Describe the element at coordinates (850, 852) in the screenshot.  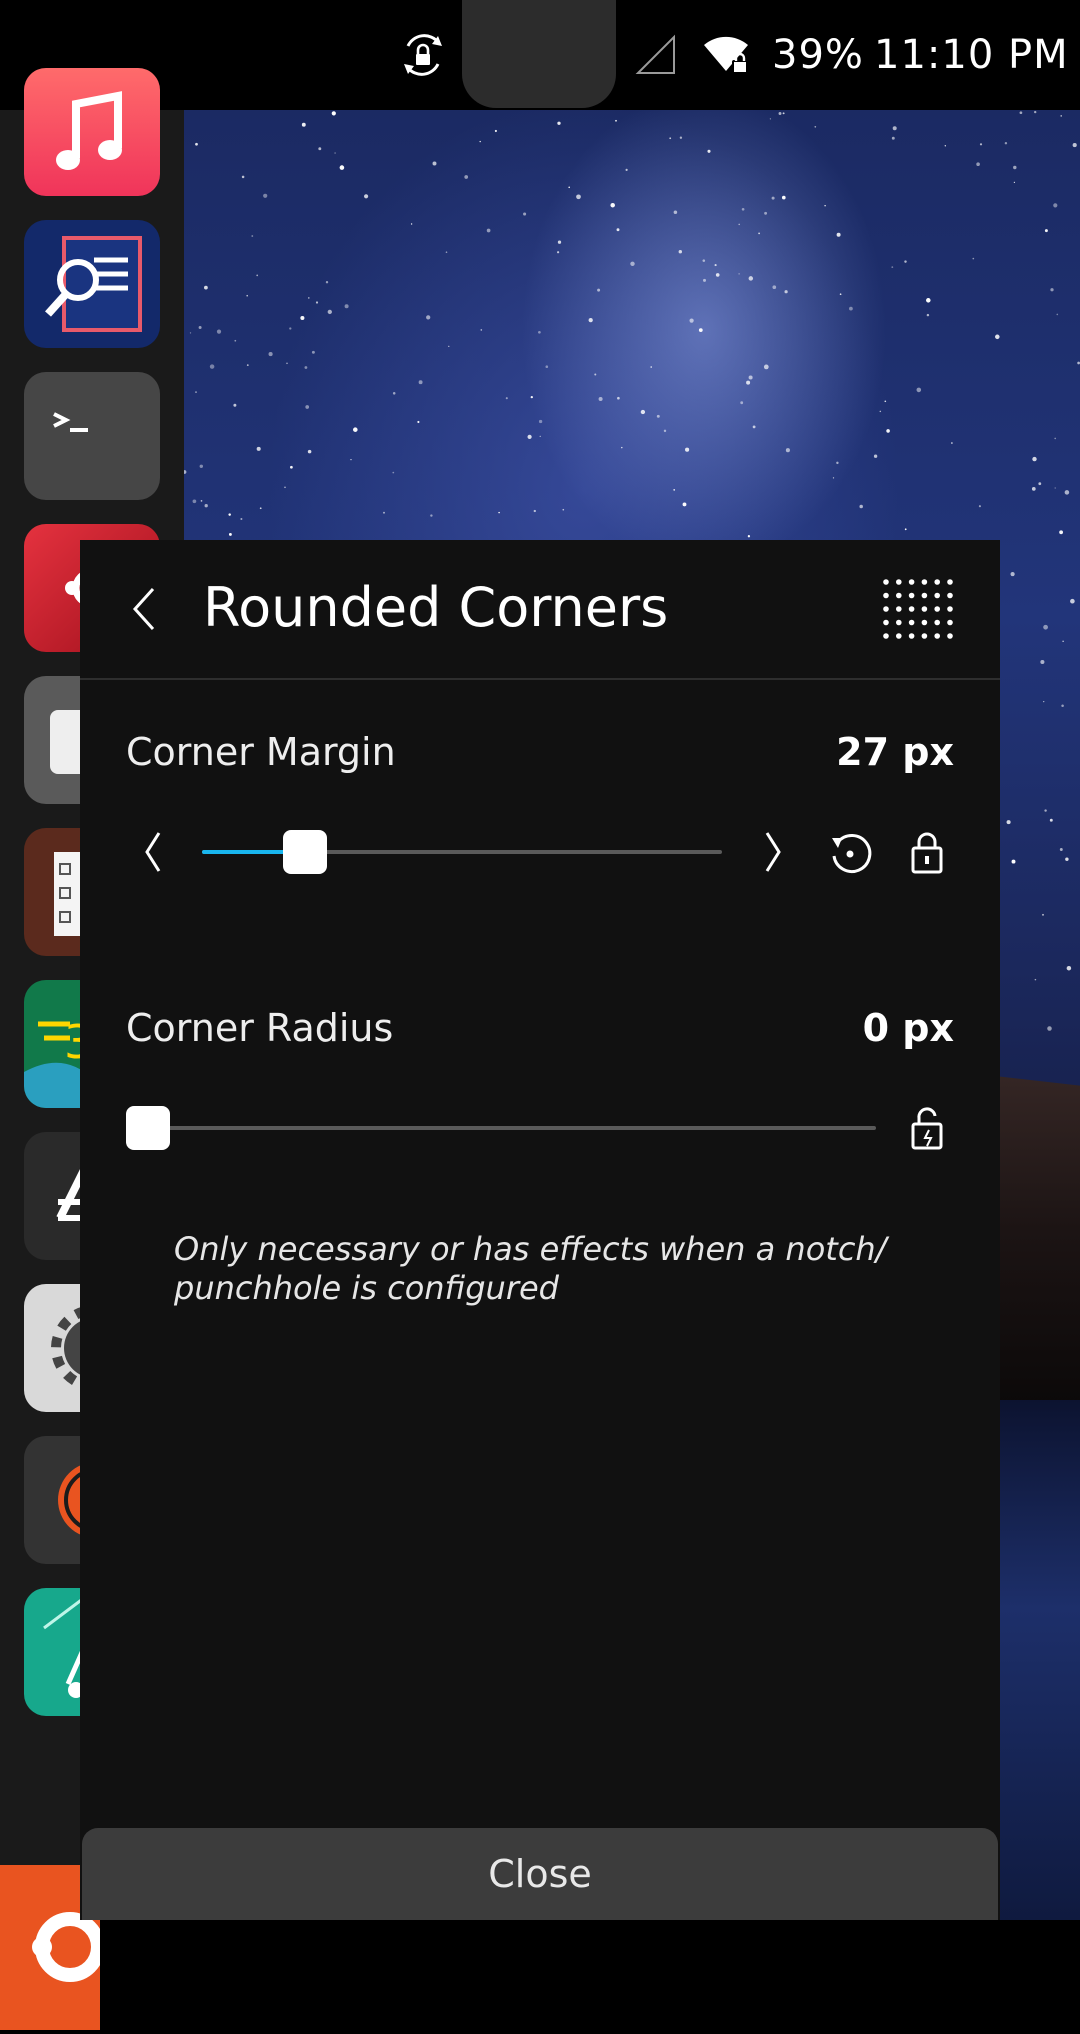
I see `reset-button` at that location.